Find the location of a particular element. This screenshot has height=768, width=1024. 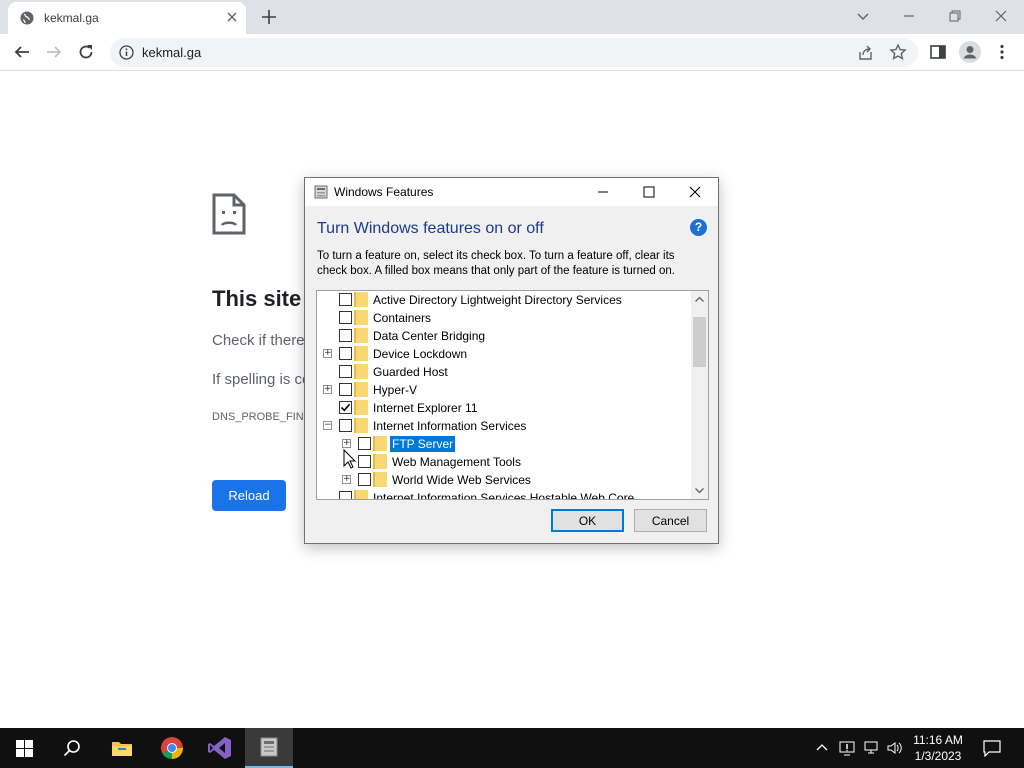

feature-label: Internet Explorer 11 is located at coordinates (425, 408).